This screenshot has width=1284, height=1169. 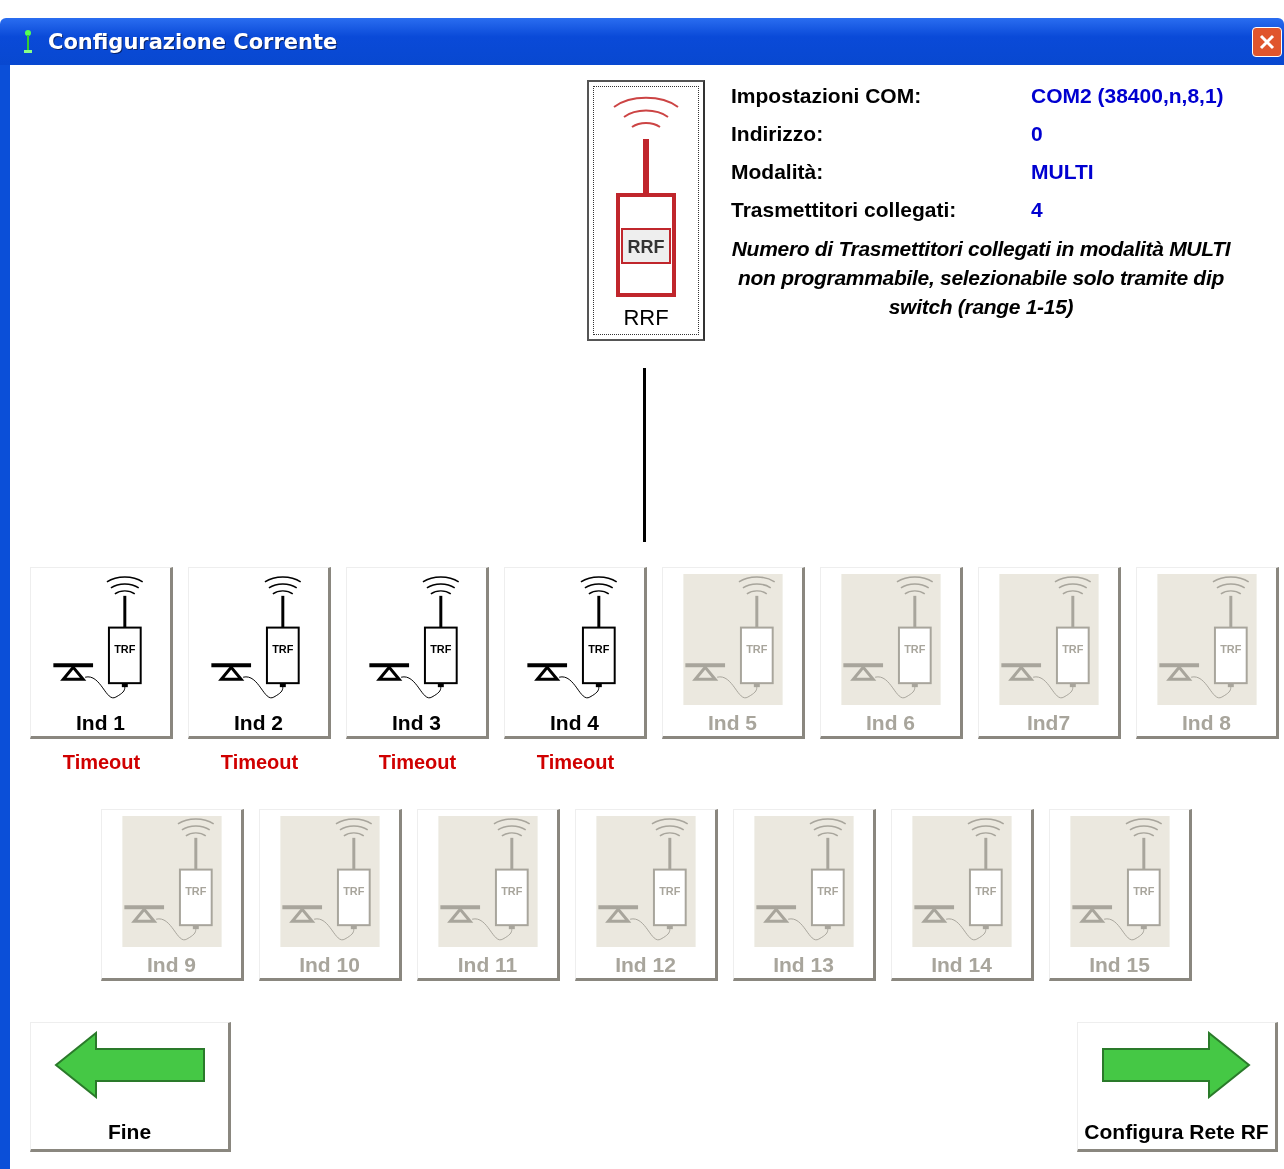 What do you see at coordinates (129, 1065) in the screenshot?
I see `left-arrow-icon` at bounding box center [129, 1065].